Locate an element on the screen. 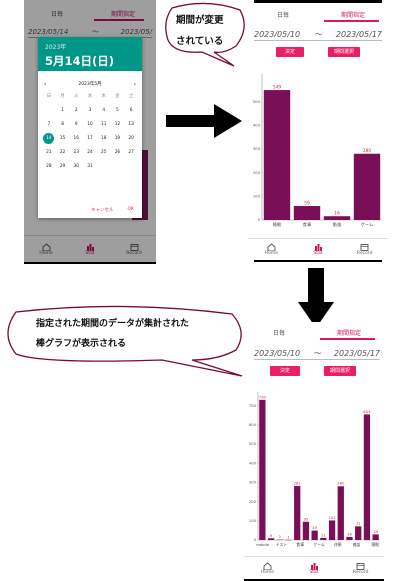  ok-button: OK is located at coordinates (131, 210).